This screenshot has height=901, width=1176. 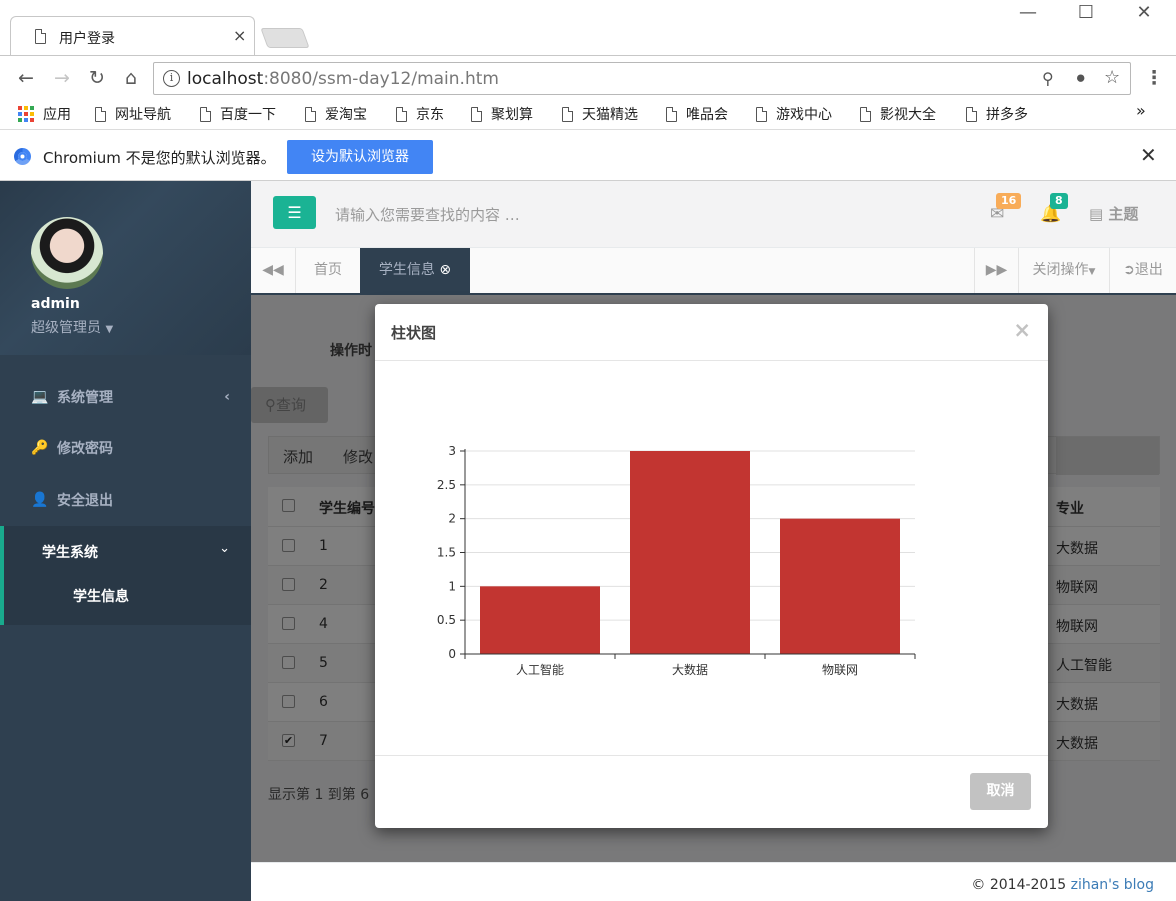 I want to click on star-icon: ☆, so click(x=1112, y=77).